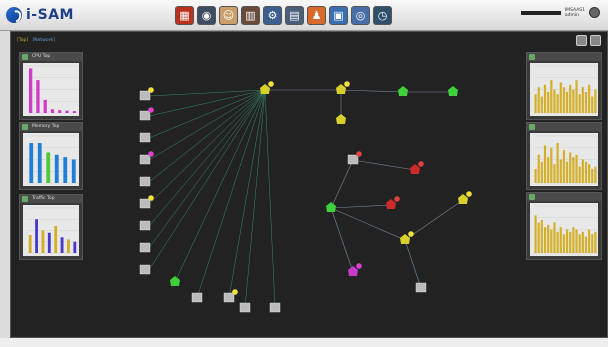  I want to click on left-chart-panel: CPU Top, so click(51, 86).